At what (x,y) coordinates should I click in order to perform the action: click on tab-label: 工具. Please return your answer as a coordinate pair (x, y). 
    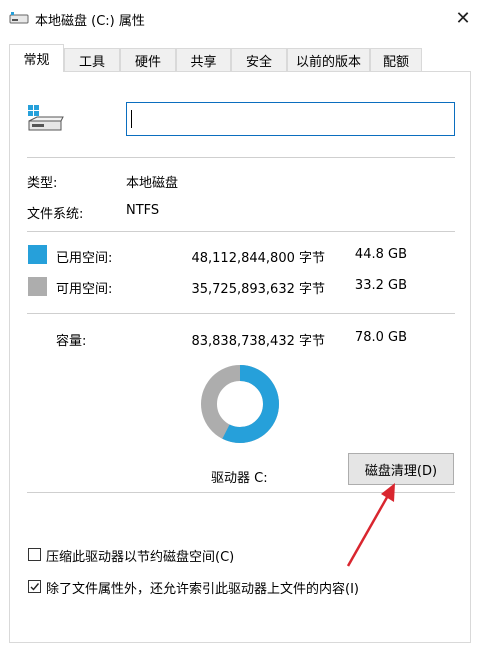
    Looking at the image, I should click on (91, 62).